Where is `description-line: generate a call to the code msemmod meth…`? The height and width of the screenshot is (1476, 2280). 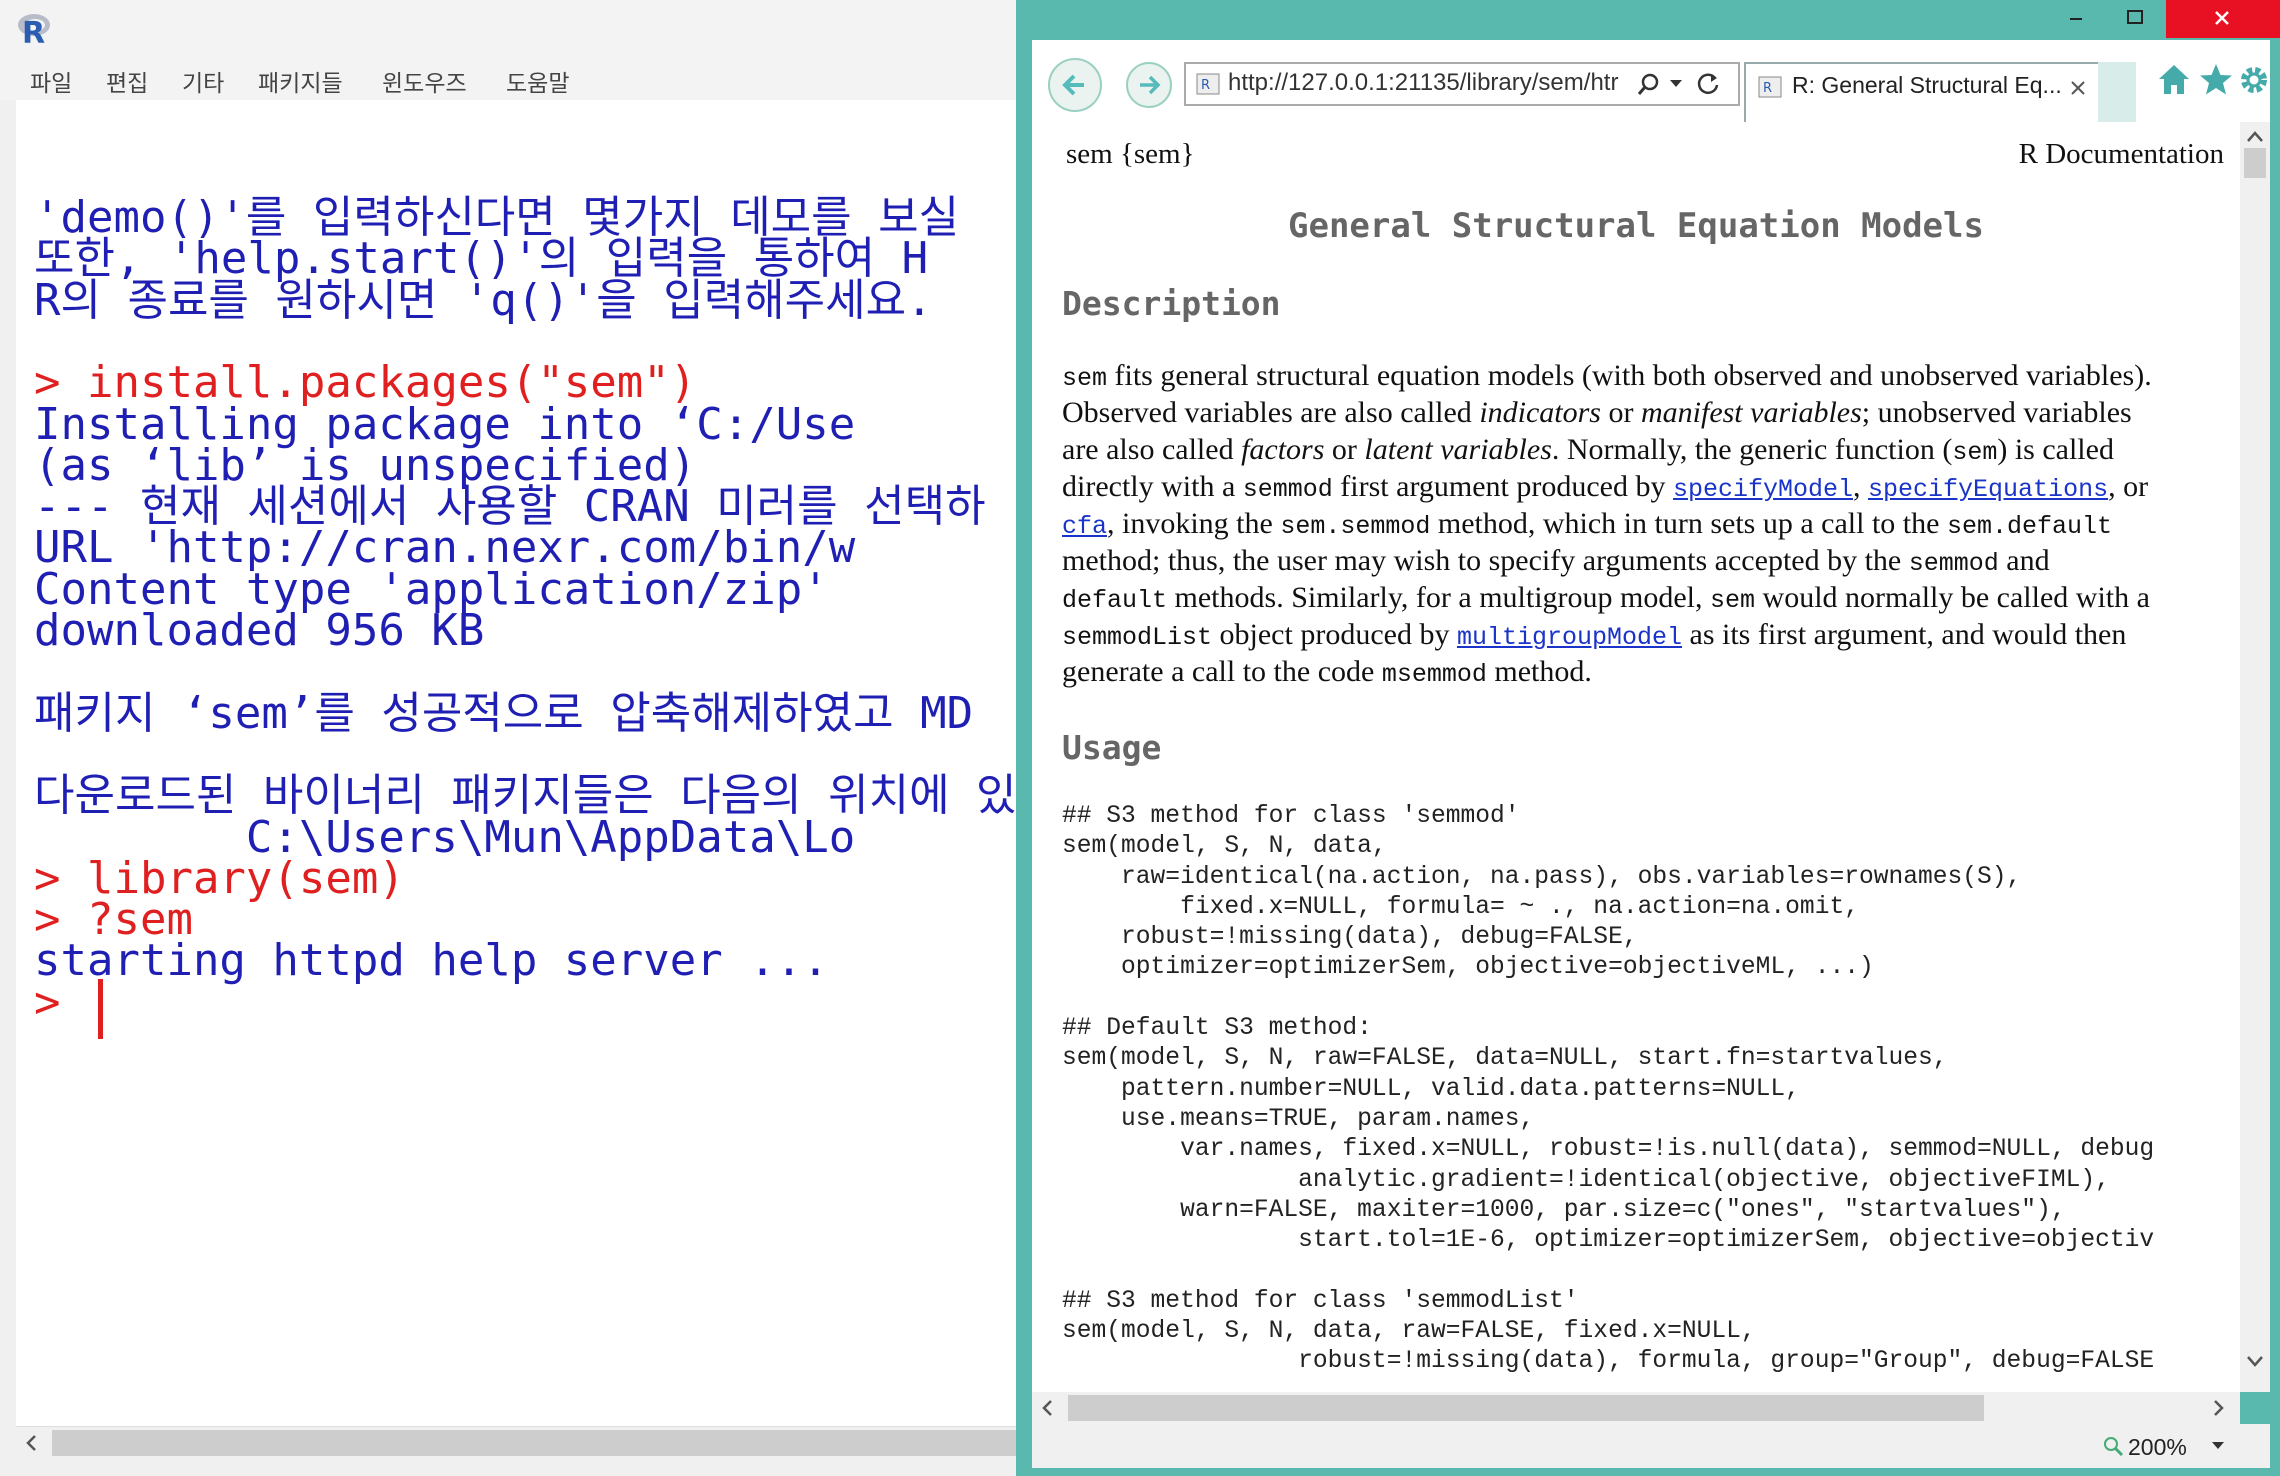 description-line: generate a call to the code msemmod meth… is located at coordinates (1327, 672).